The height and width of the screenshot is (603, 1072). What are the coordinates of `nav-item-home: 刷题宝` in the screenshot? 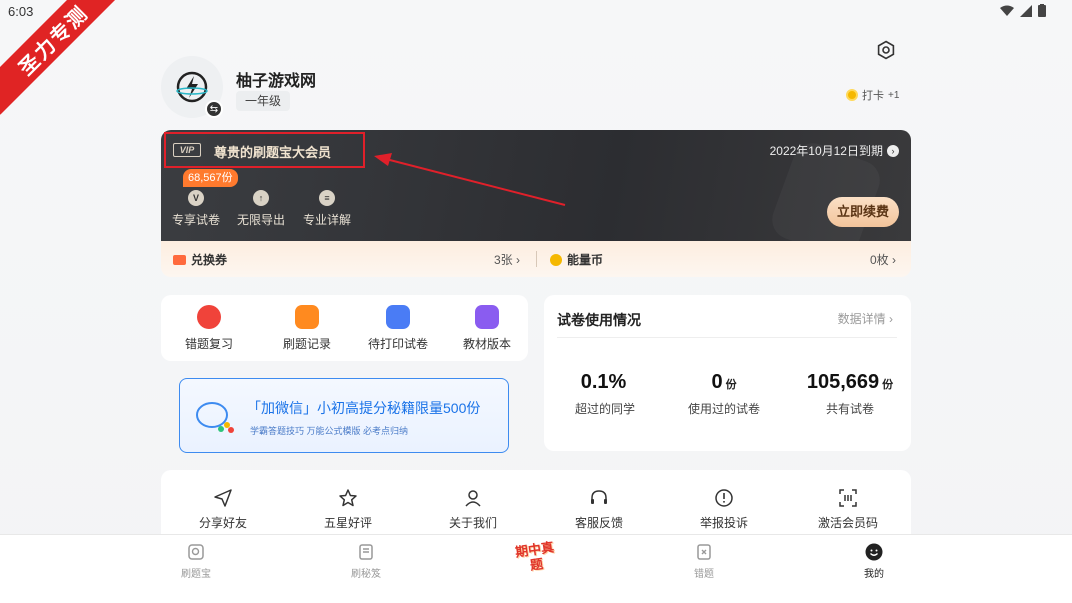 It's located at (196, 561).